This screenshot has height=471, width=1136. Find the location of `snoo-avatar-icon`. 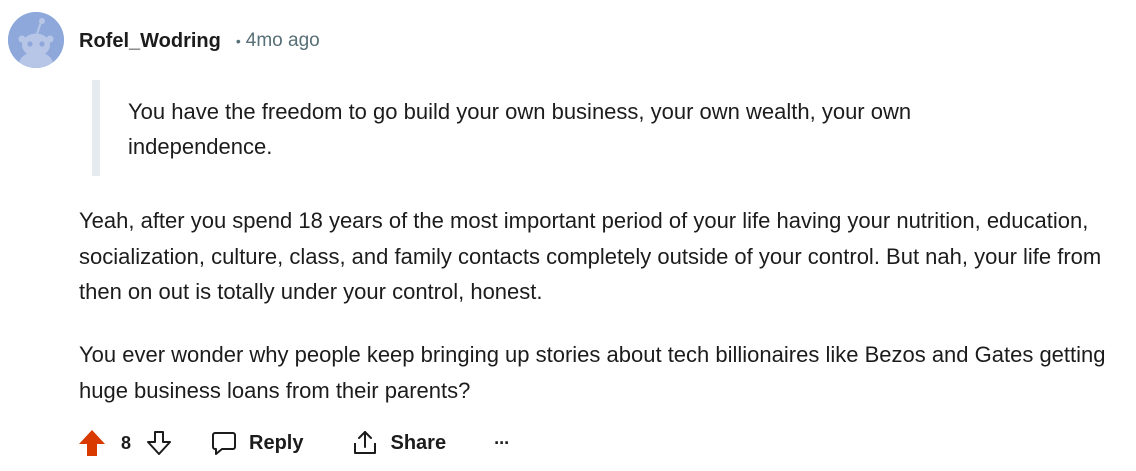

snoo-avatar-icon is located at coordinates (36, 40).